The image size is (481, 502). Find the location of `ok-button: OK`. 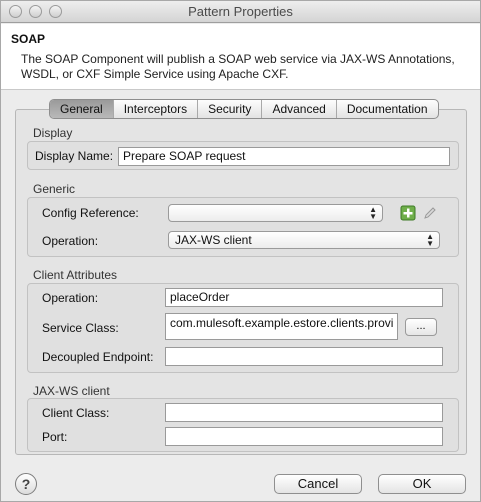

ok-button: OK is located at coordinates (422, 484).